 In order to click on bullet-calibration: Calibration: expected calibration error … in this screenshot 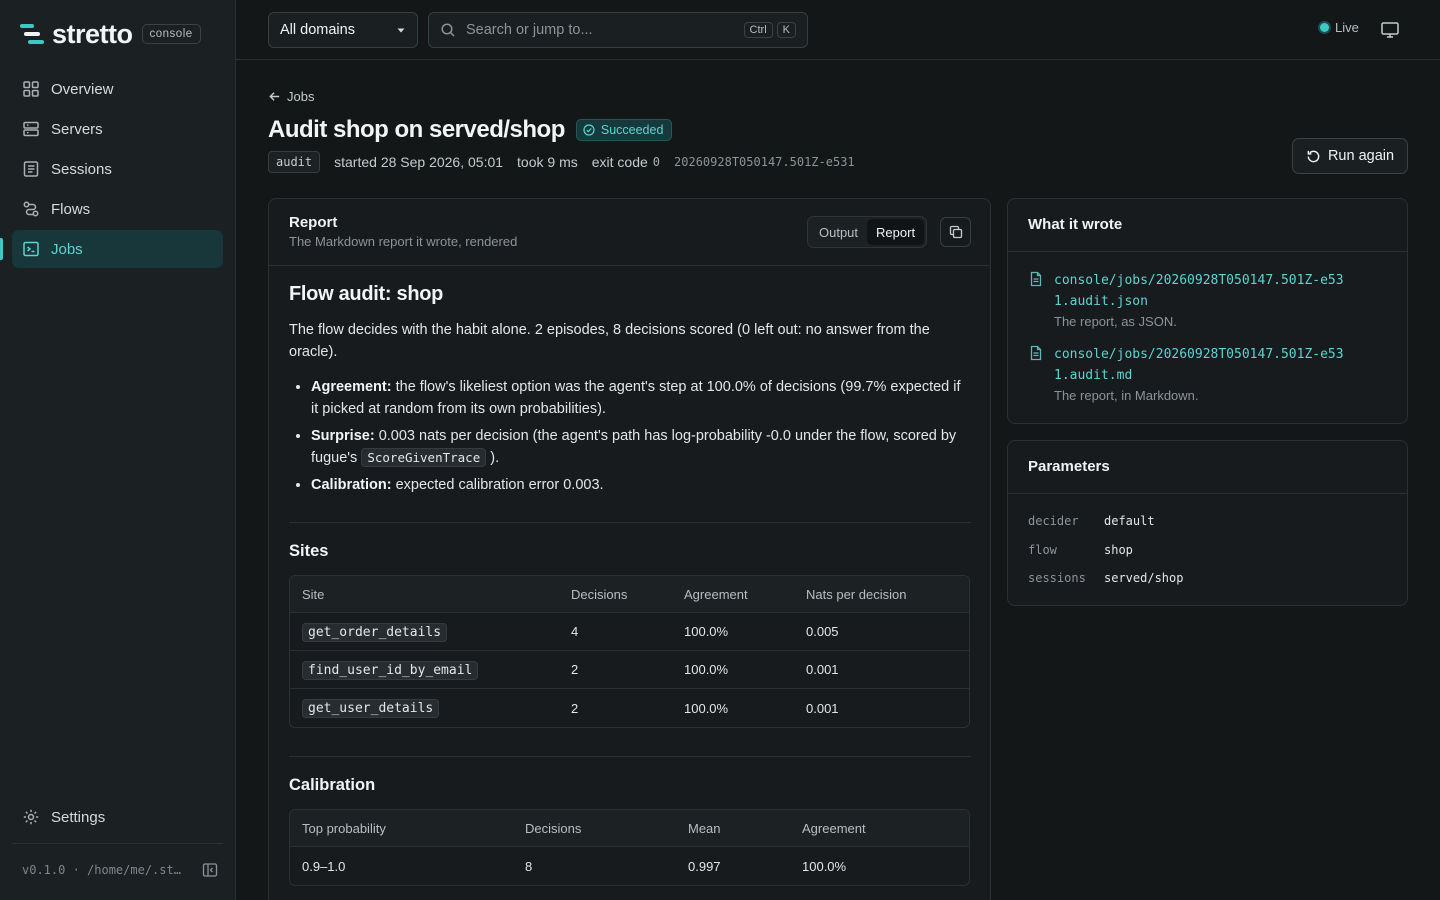, I will do `click(641, 485)`.